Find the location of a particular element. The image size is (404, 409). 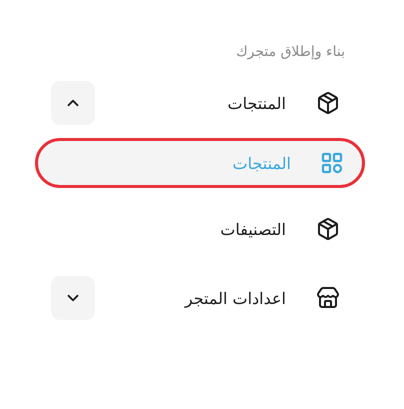

nav-label: اعدادات المتجر is located at coordinates (234, 298).